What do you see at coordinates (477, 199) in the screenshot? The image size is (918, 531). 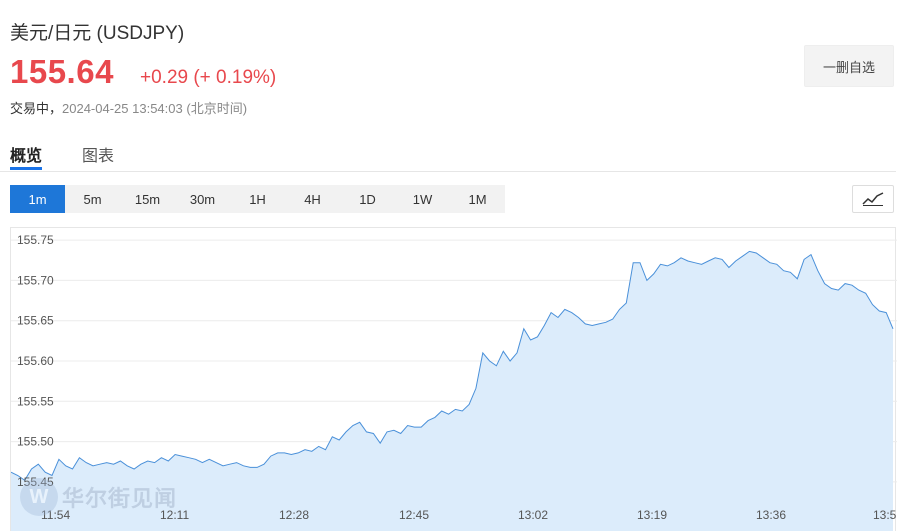 I see `period-1mo: 1M` at bounding box center [477, 199].